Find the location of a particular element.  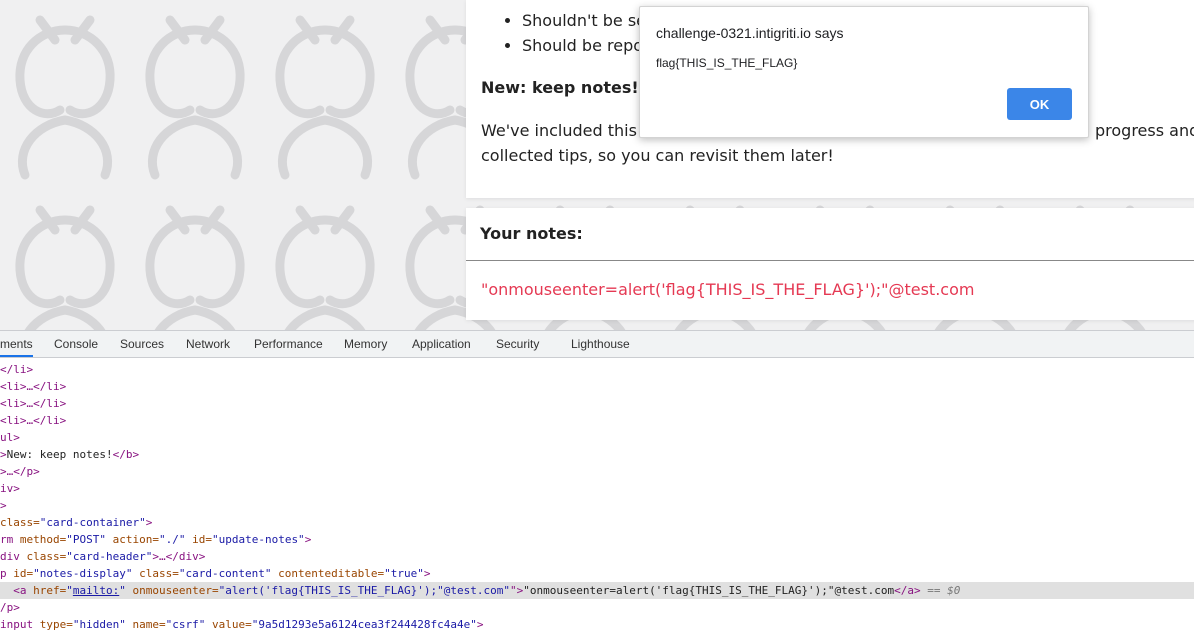

tab-security: Security is located at coordinates (517, 344).